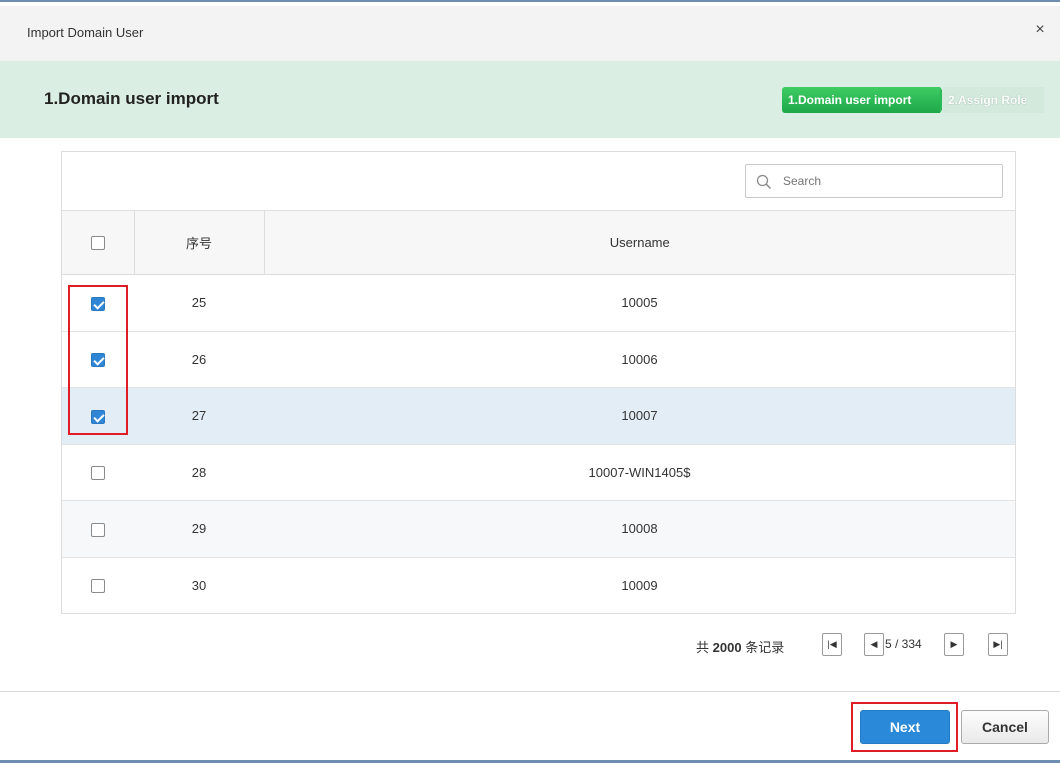 Image resolution: width=1060 pixels, height=763 pixels. What do you see at coordinates (903, 644) in the screenshot?
I see `page-info: 5 / 334` at bounding box center [903, 644].